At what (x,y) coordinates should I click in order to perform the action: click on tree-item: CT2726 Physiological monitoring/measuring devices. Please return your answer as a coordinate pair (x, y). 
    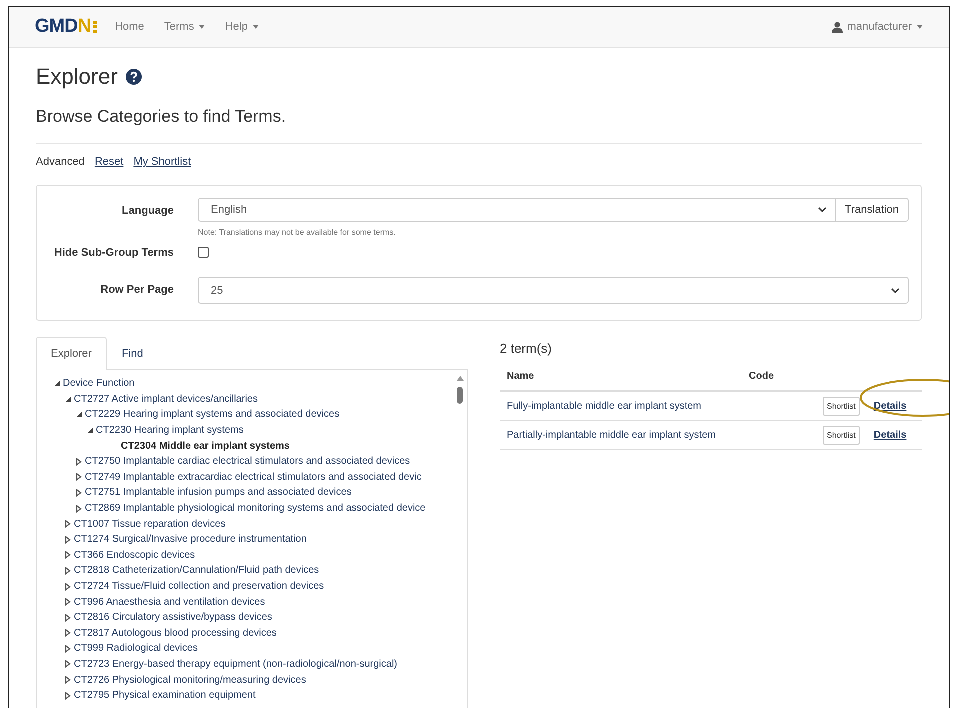
    Looking at the image, I should click on (190, 680).